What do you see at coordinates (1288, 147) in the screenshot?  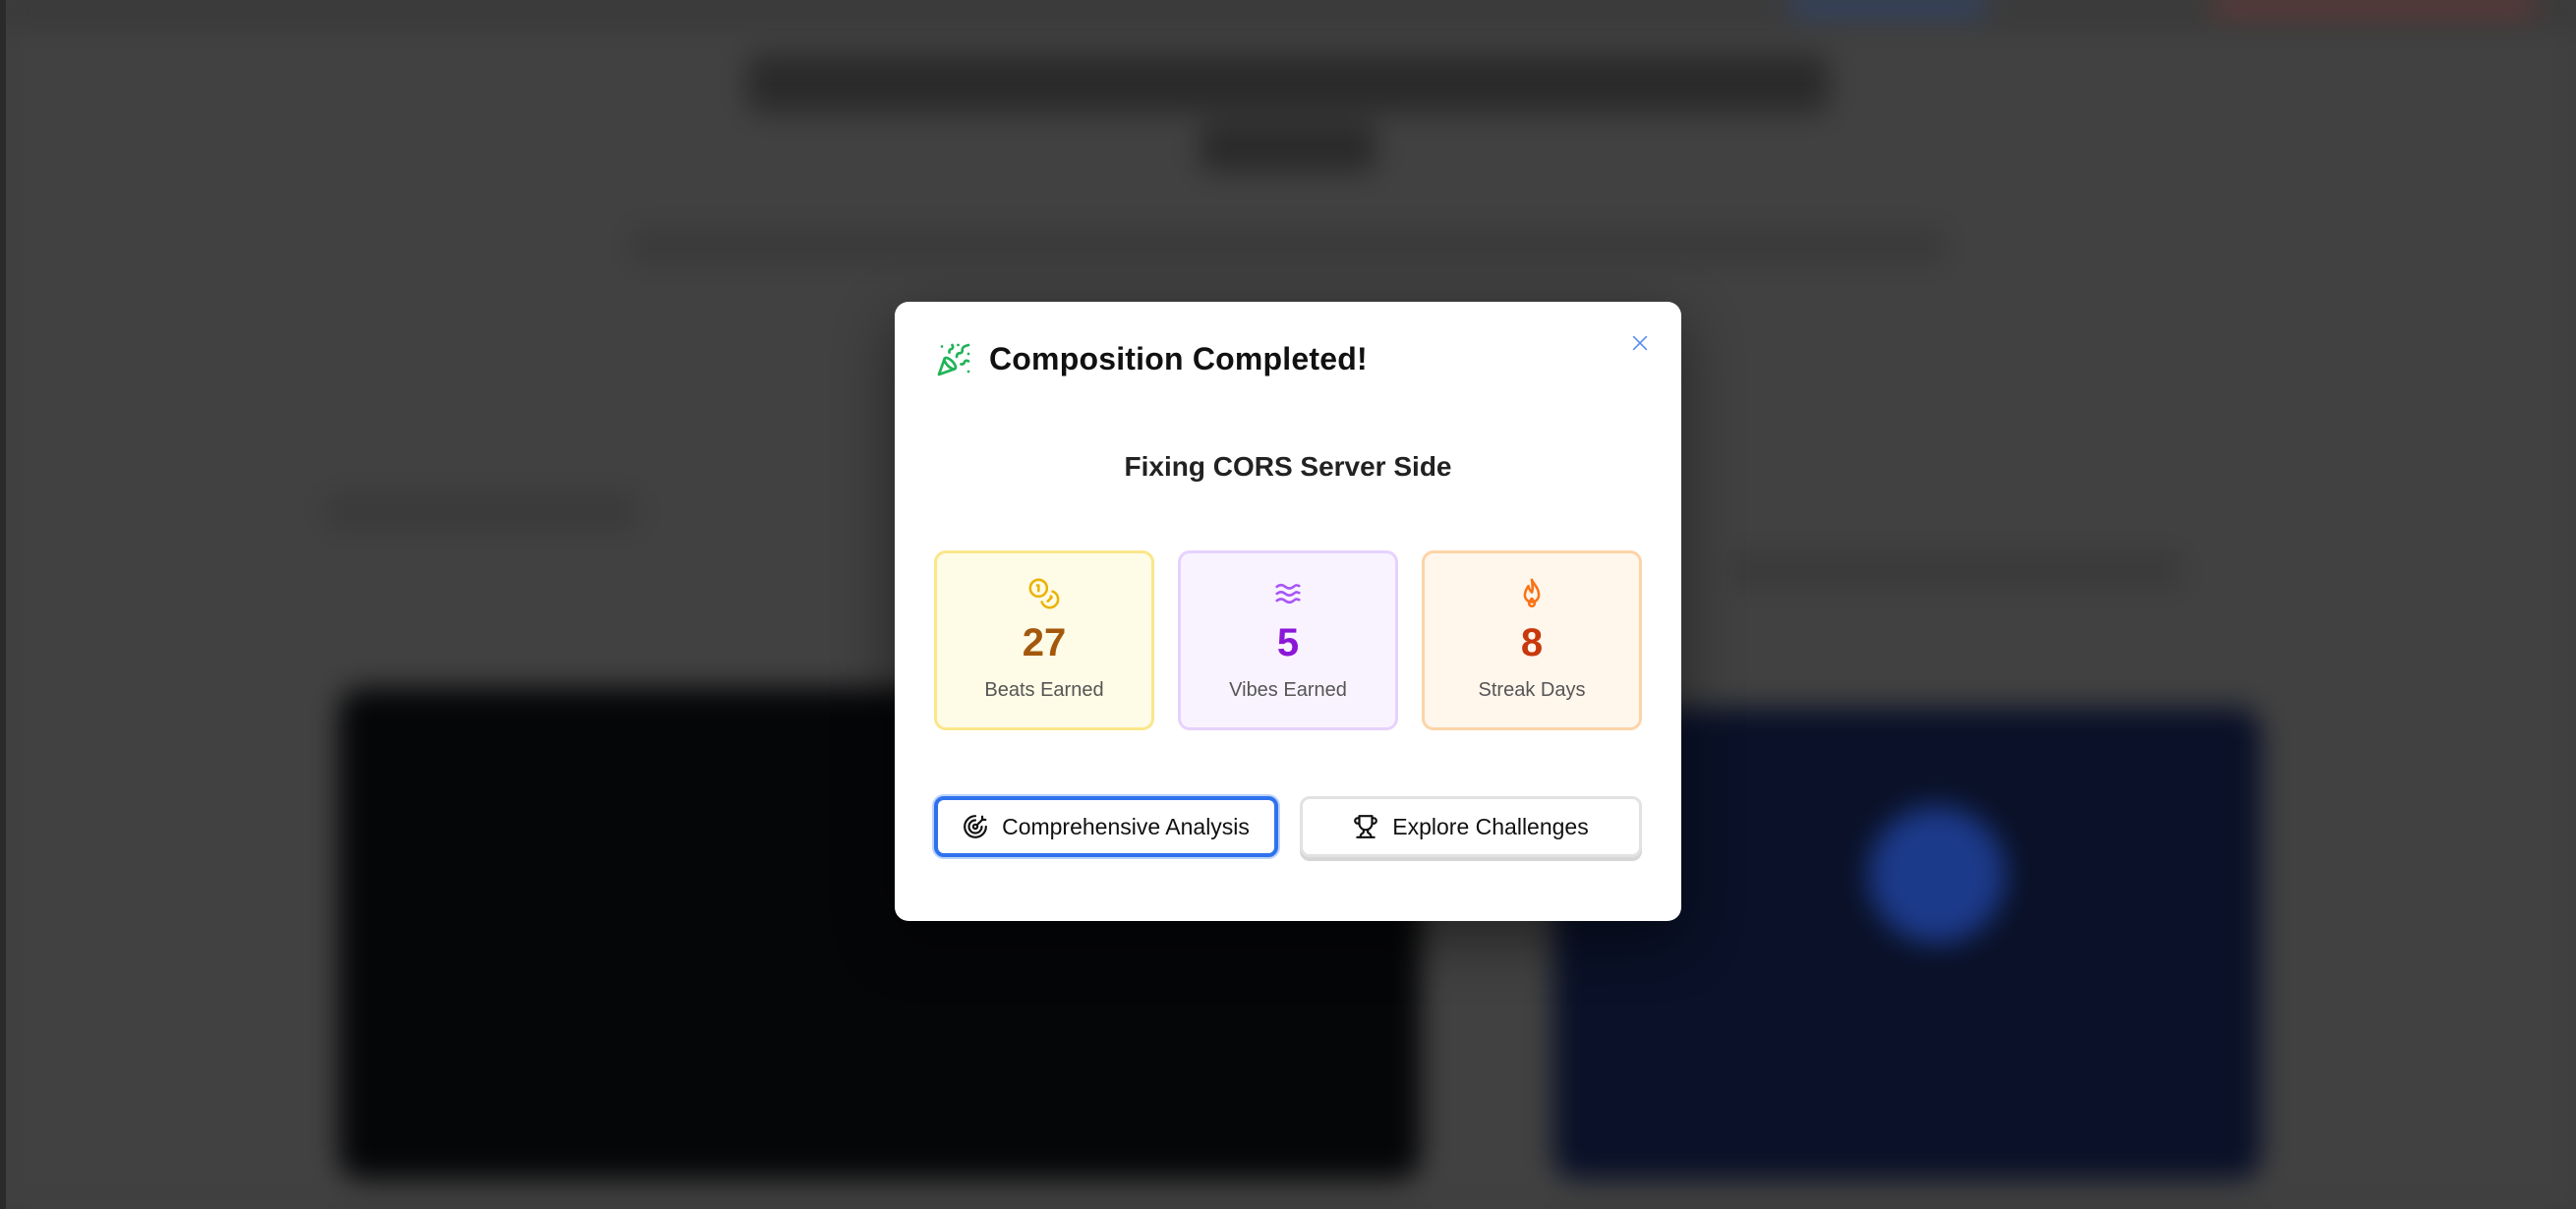 I see `background-subtitle` at bounding box center [1288, 147].